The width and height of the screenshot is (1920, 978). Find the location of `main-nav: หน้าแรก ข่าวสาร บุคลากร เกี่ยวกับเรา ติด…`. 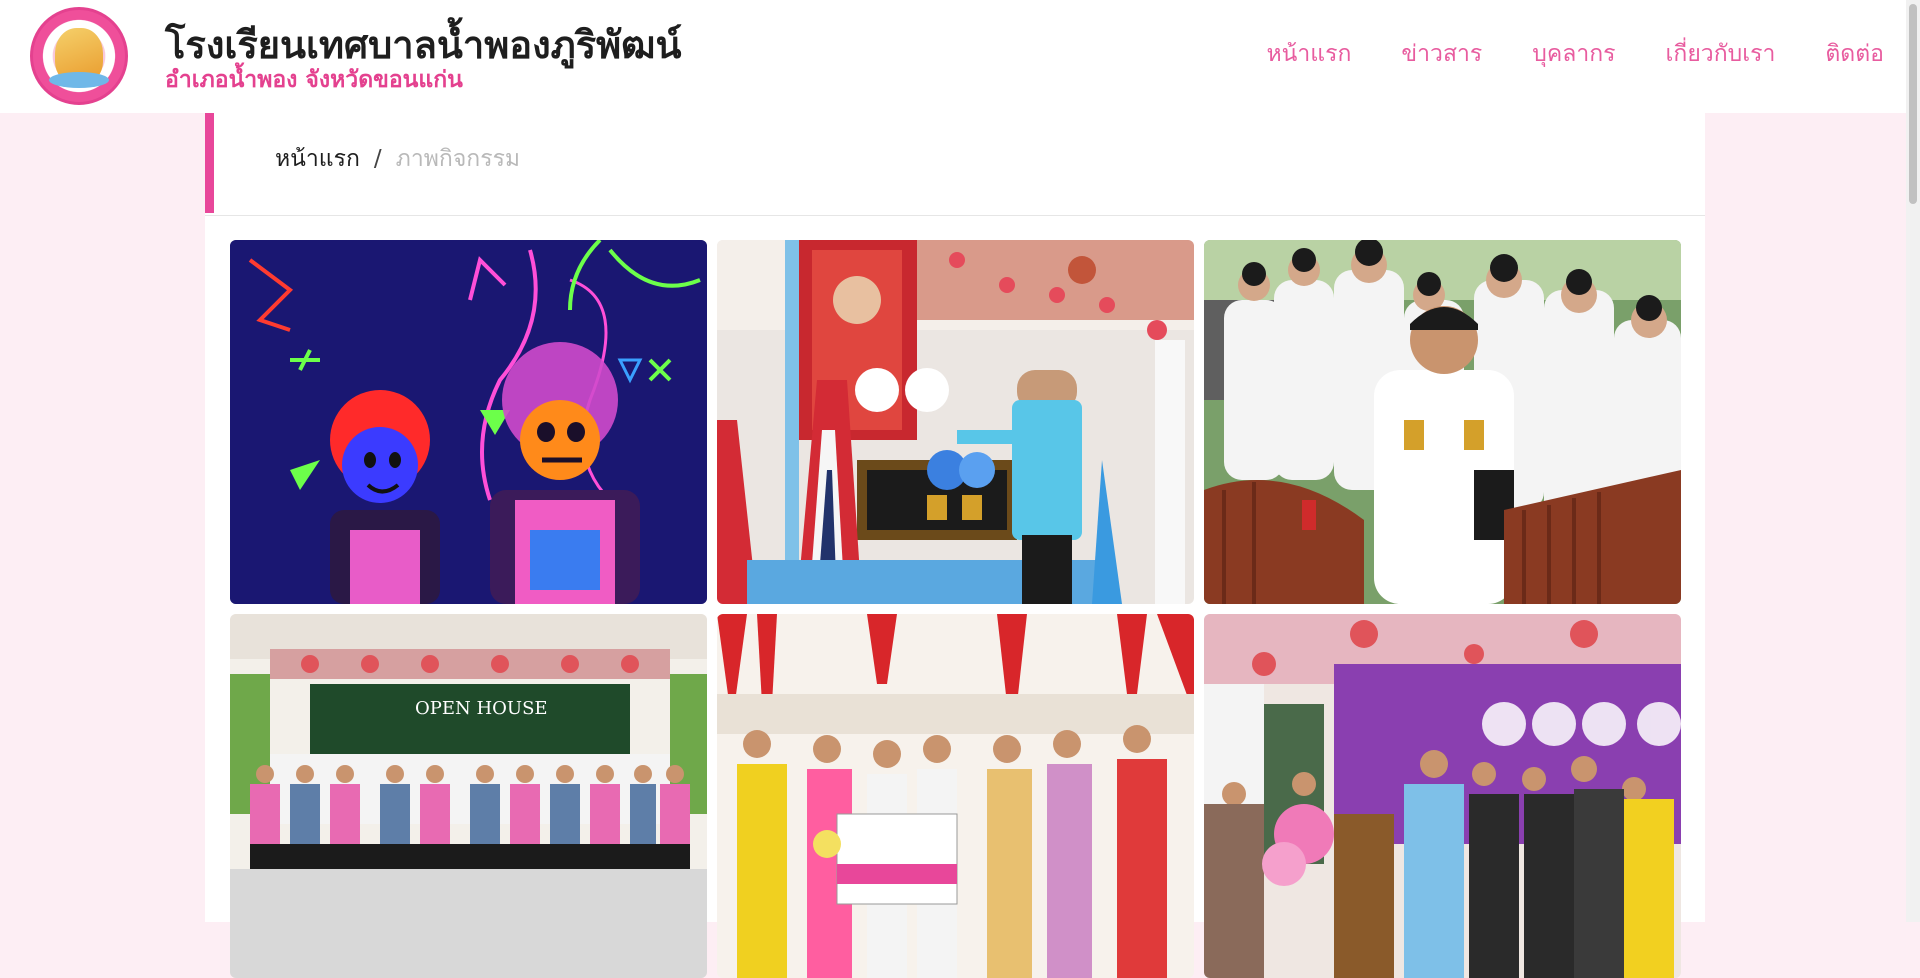

main-nav: หน้าแรก ข่าวสาร บุคลากร เกี่ยวกับเรา ติด… is located at coordinates (1575, 54).